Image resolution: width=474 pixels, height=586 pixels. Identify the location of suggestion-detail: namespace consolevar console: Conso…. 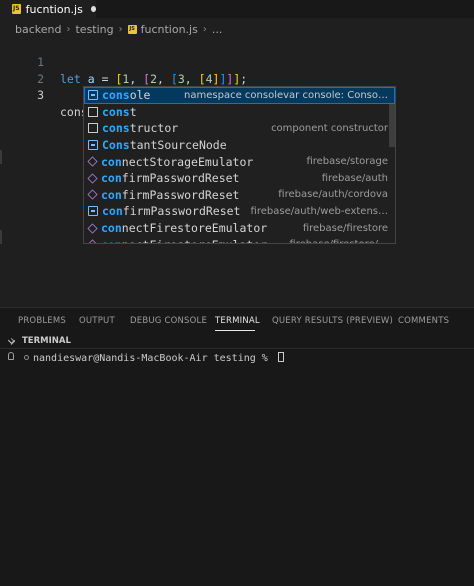
(286, 95).